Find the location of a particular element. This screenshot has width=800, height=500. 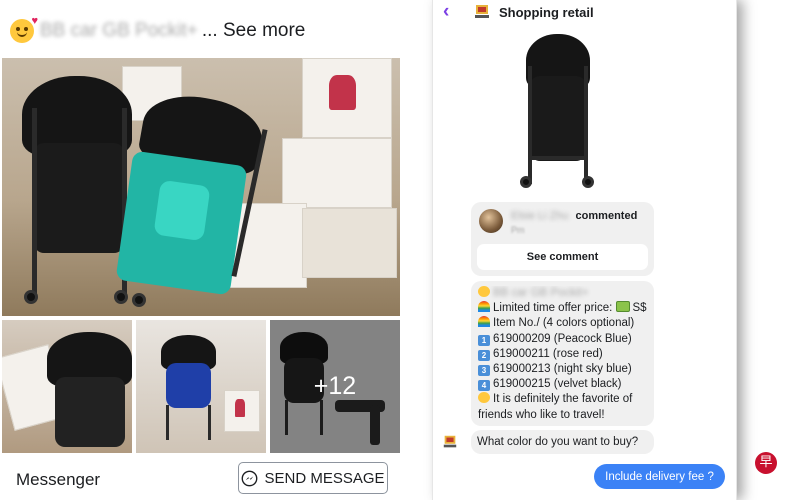

price-line: Limited time offer price: S$86 is located at coordinates (562, 308).